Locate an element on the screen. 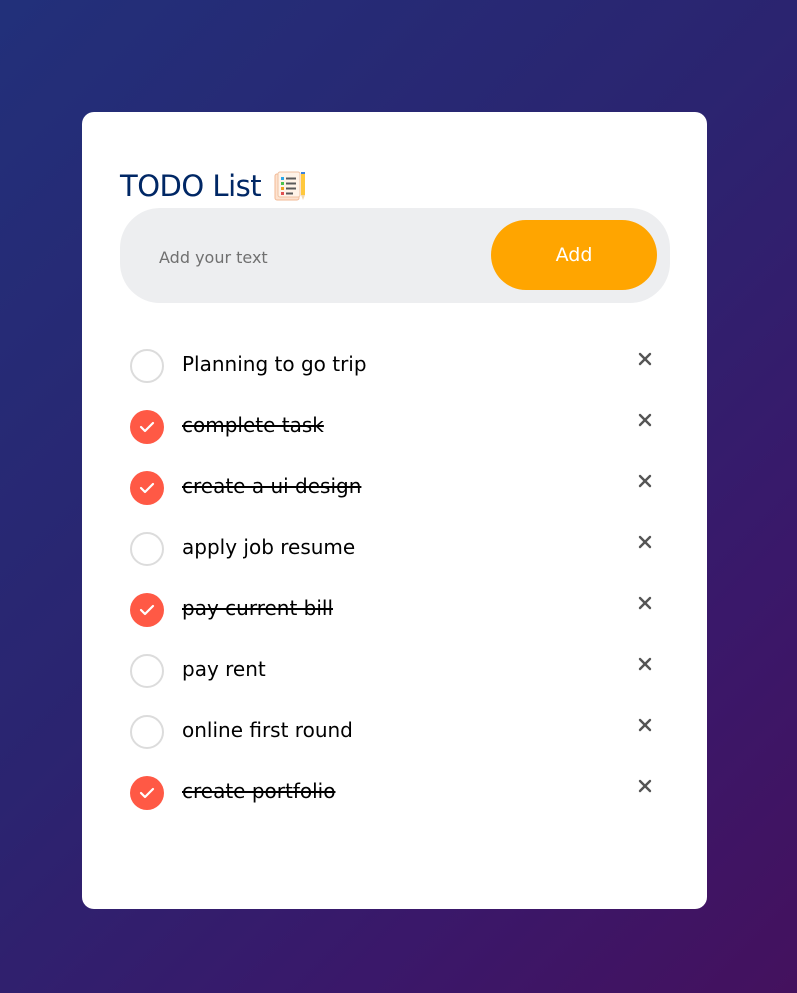  task-item: pay rent is located at coordinates (395, 671).